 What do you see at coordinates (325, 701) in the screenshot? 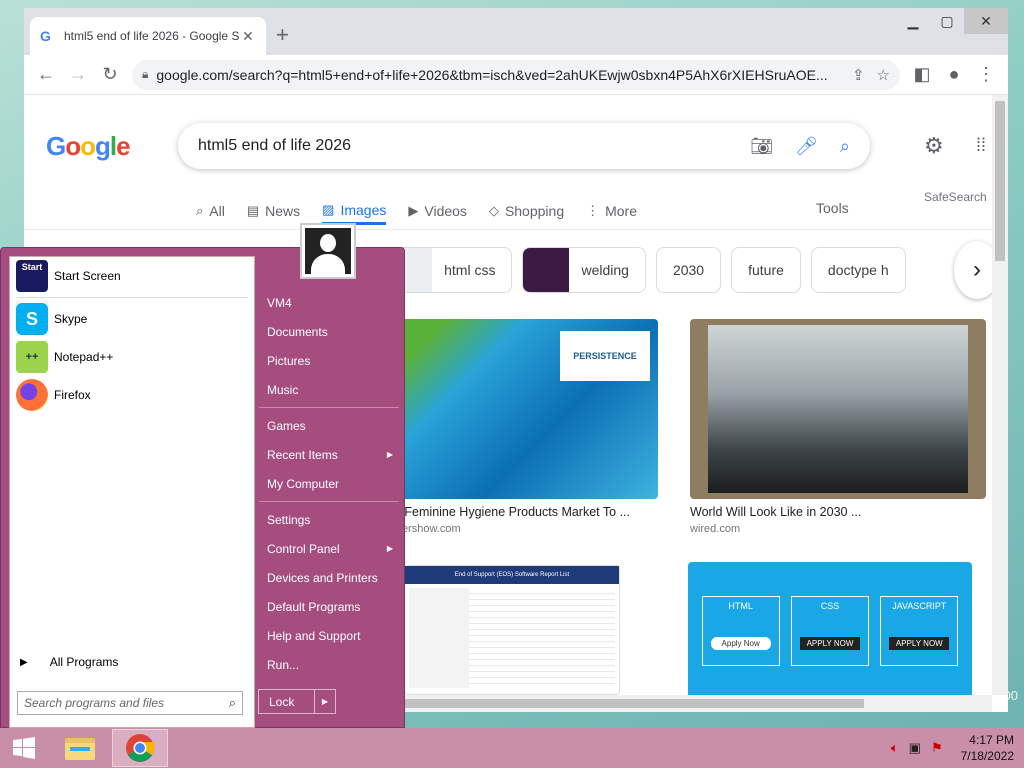
I see `lock-options-arrow-icon: ▶` at bounding box center [325, 701].